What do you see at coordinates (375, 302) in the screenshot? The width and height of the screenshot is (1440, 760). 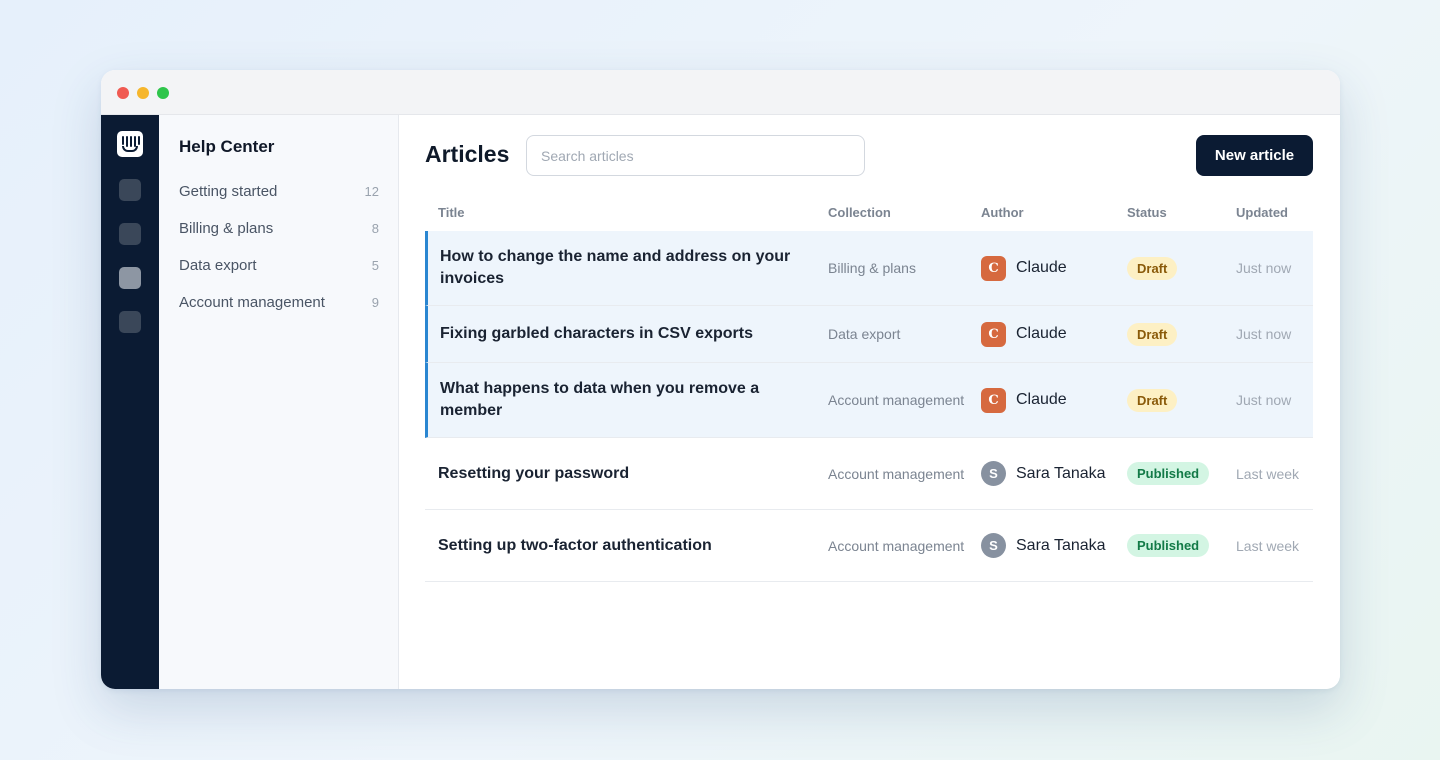 I see `collection-count: 9` at bounding box center [375, 302].